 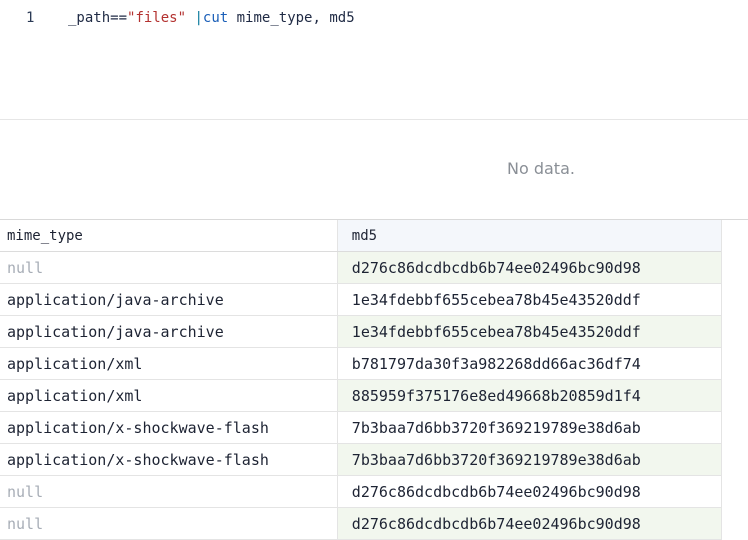 What do you see at coordinates (98, 18) in the screenshot?
I see `query-field-token: _path==` at bounding box center [98, 18].